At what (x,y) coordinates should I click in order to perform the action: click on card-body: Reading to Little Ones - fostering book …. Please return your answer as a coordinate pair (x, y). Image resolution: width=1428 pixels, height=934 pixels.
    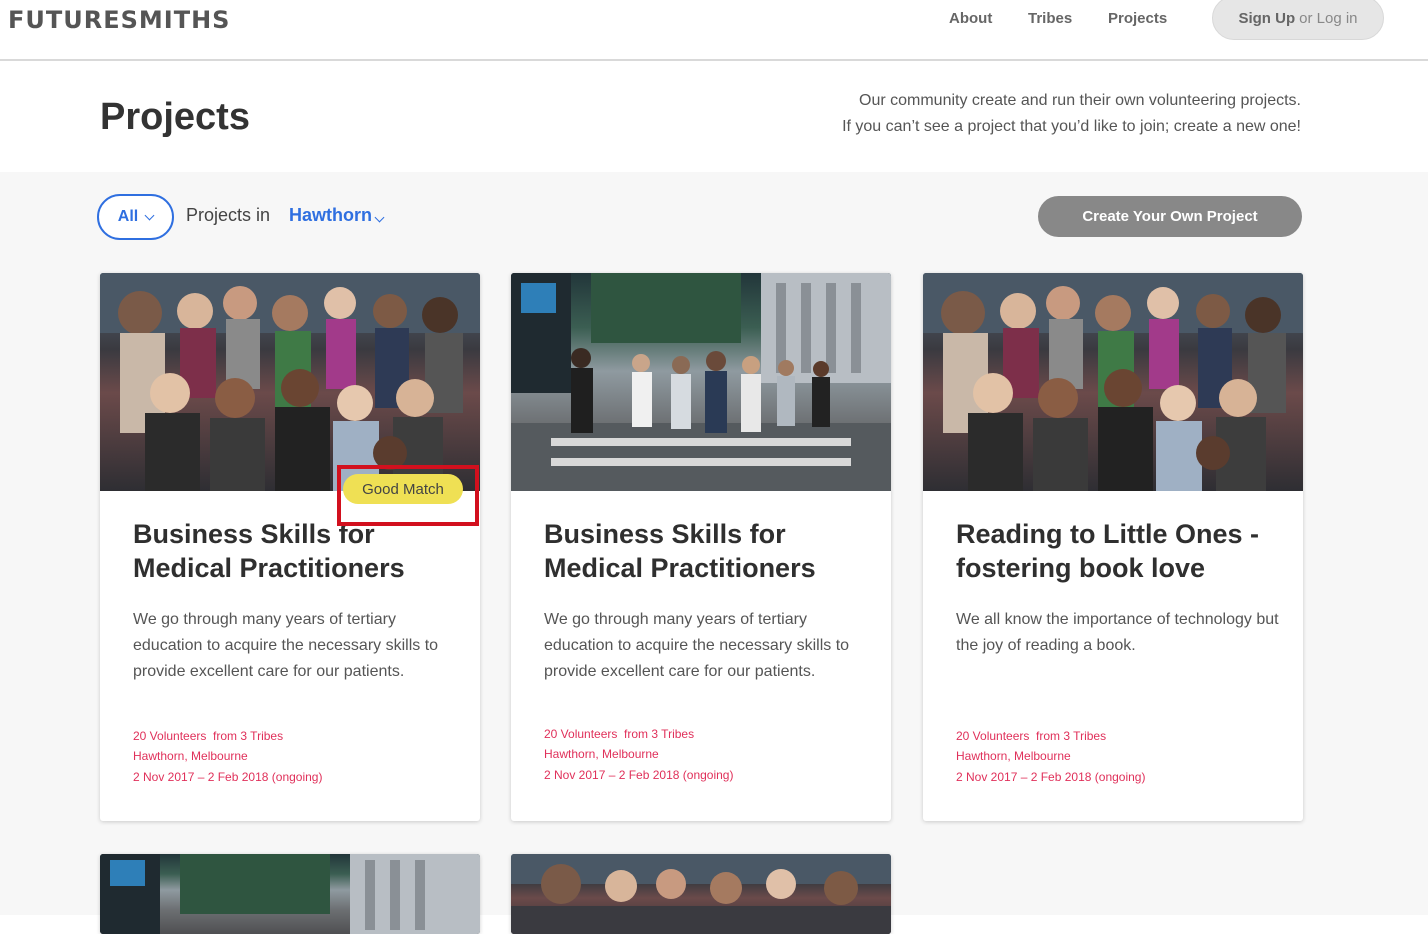
    Looking at the image, I should click on (1113, 575).